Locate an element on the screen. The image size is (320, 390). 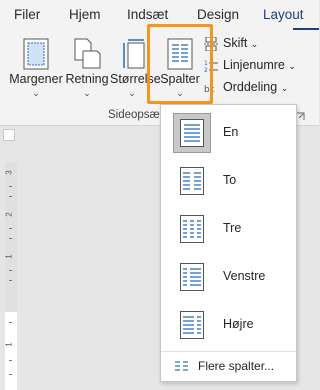
tab-home: Hjem is located at coordinates (85, 14).